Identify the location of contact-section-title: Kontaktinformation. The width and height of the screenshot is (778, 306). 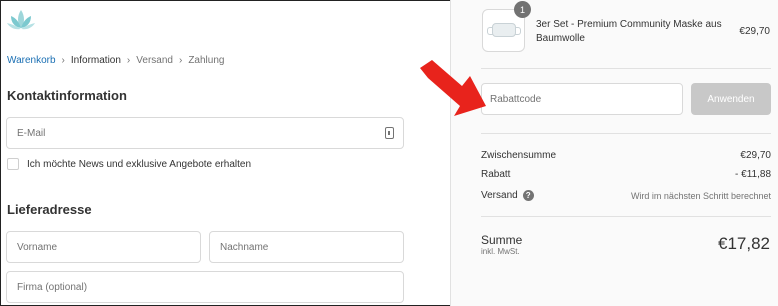
(67, 95).